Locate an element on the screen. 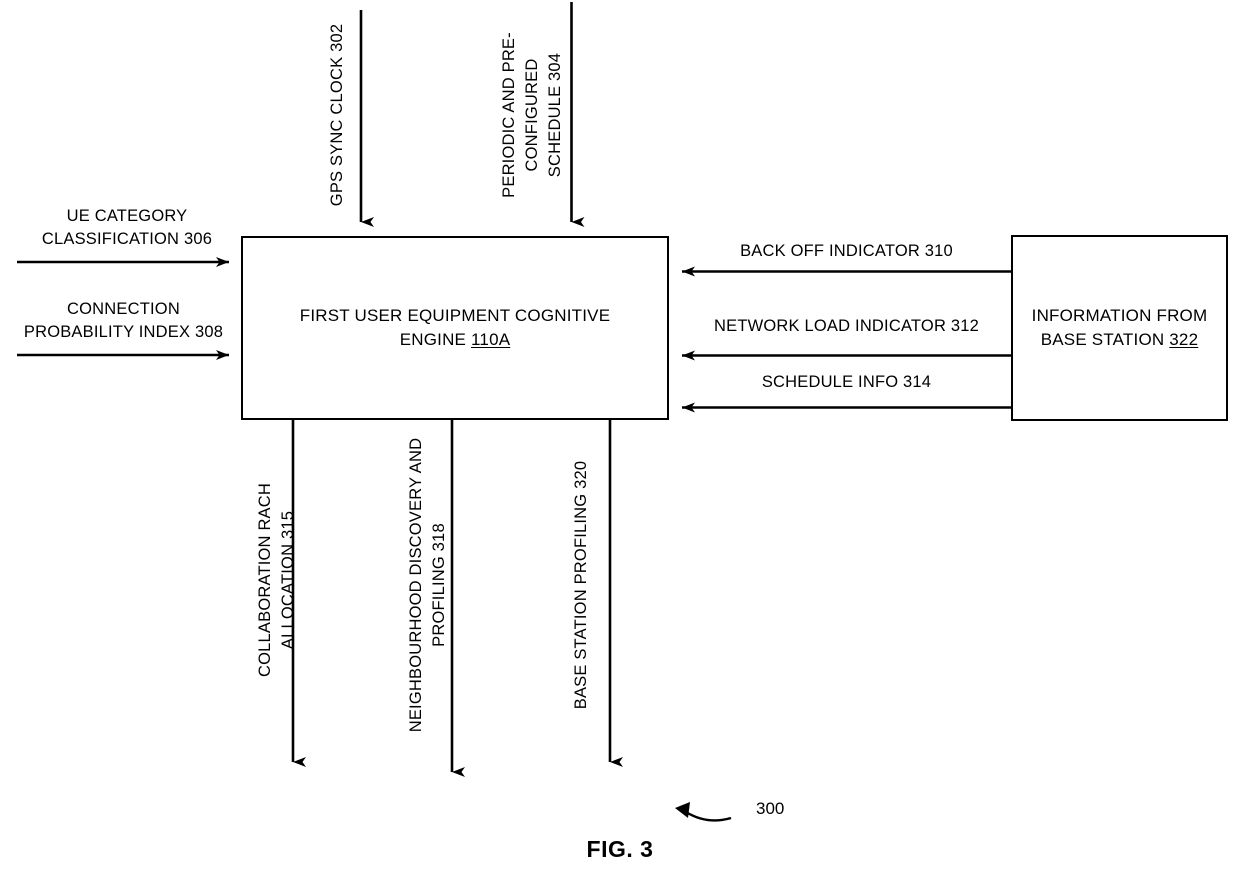 The width and height of the screenshot is (1240, 877). cognitive-engine-label-line2: ENGINE is located at coordinates (435, 339).